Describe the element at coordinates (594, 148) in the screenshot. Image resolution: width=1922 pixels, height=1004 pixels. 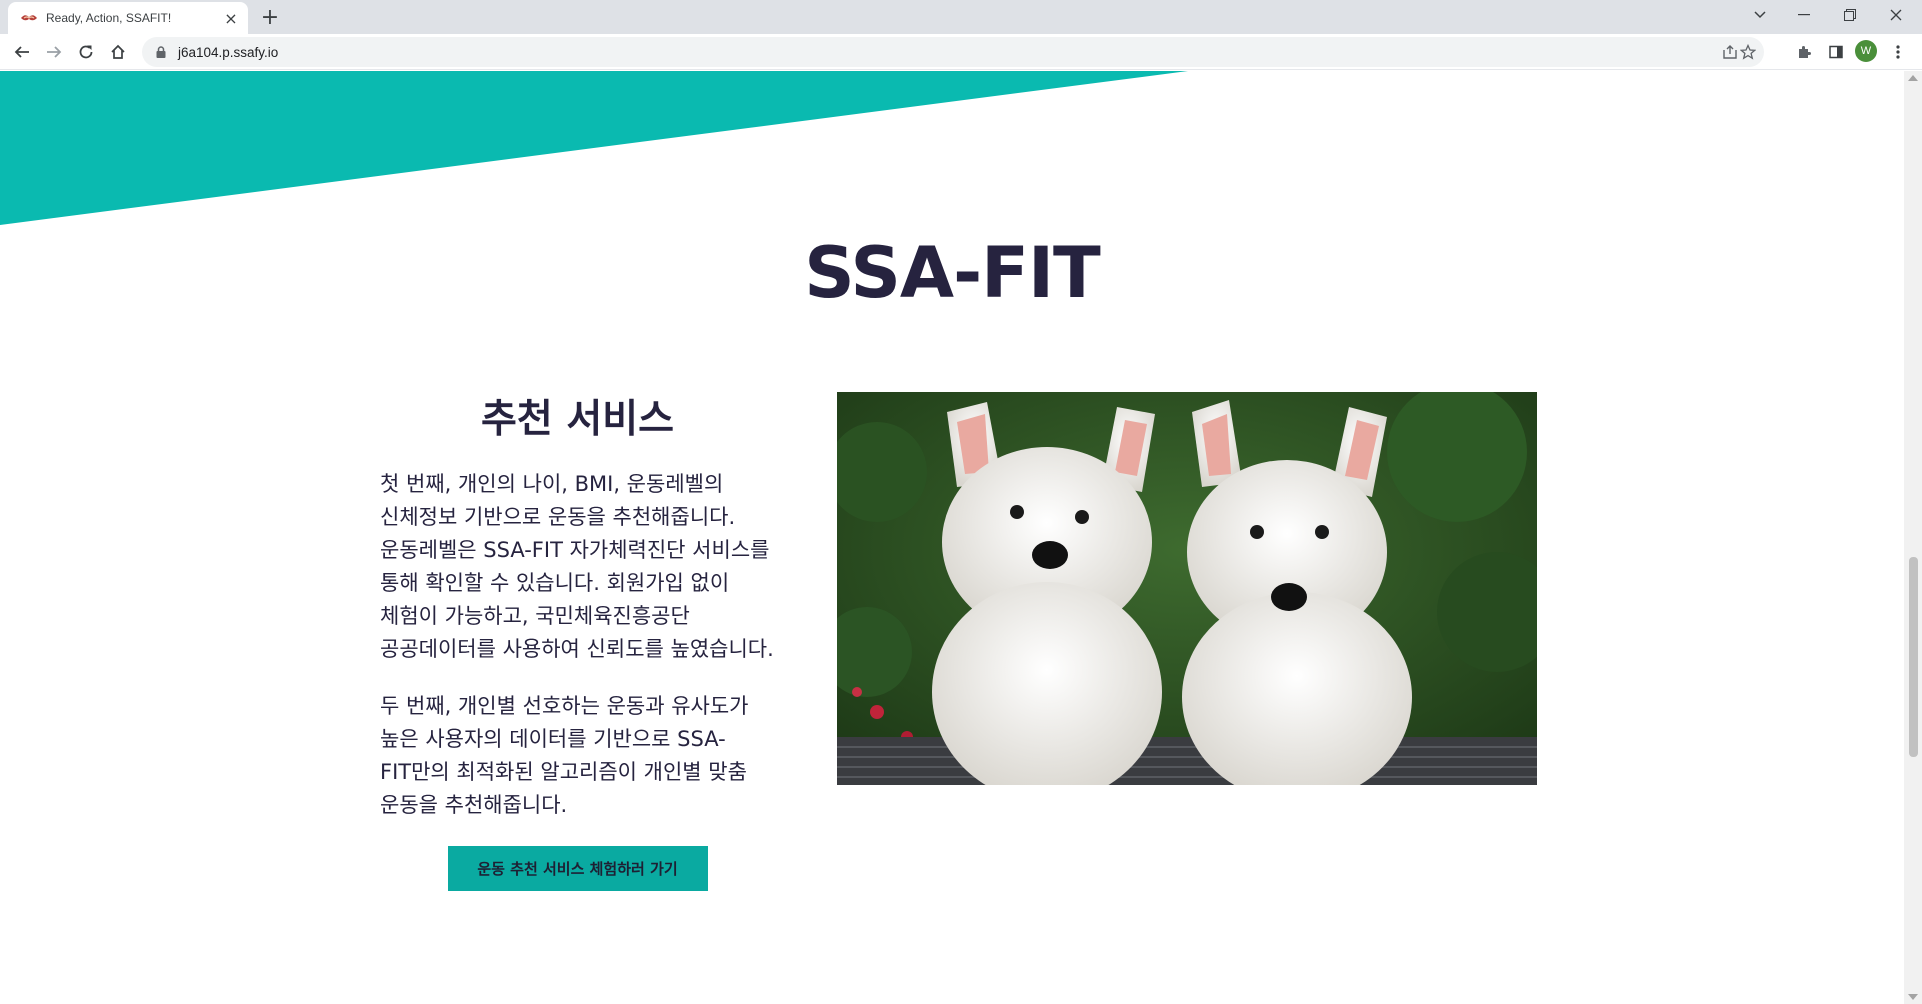
I see `hero-wedge-decoration` at that location.